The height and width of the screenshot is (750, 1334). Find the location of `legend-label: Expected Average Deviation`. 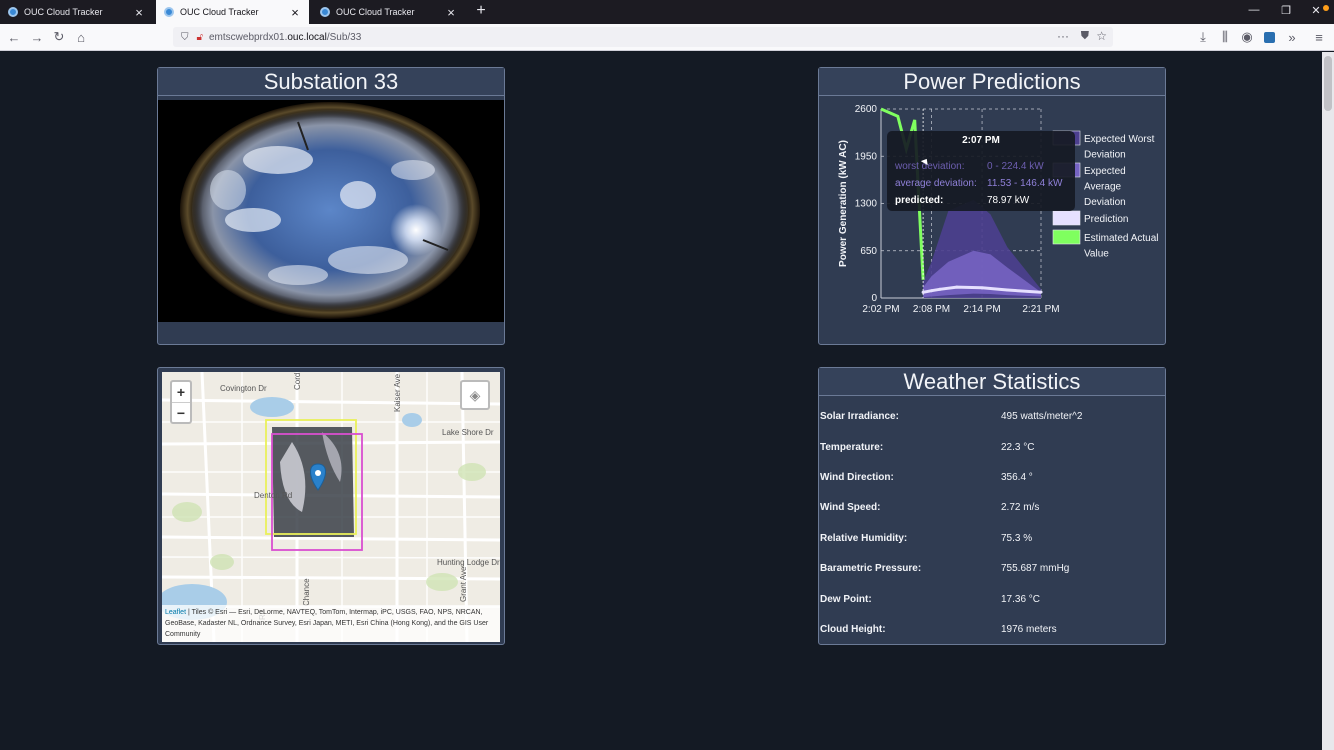

legend-label: Expected Average Deviation is located at coordinates (1105, 187).